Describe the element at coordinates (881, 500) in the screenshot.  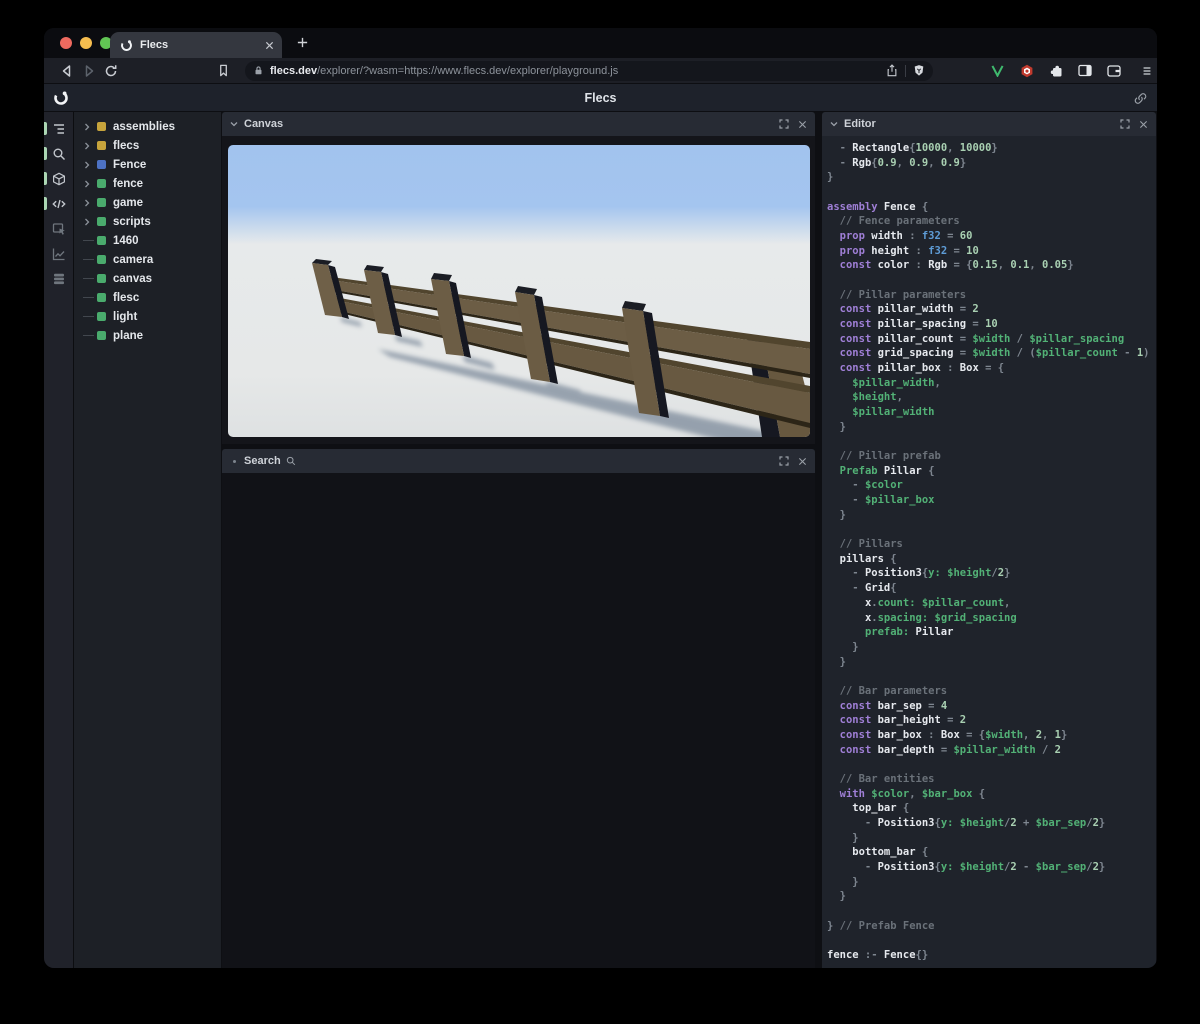
I see `code-line: - $pillar_box` at that location.